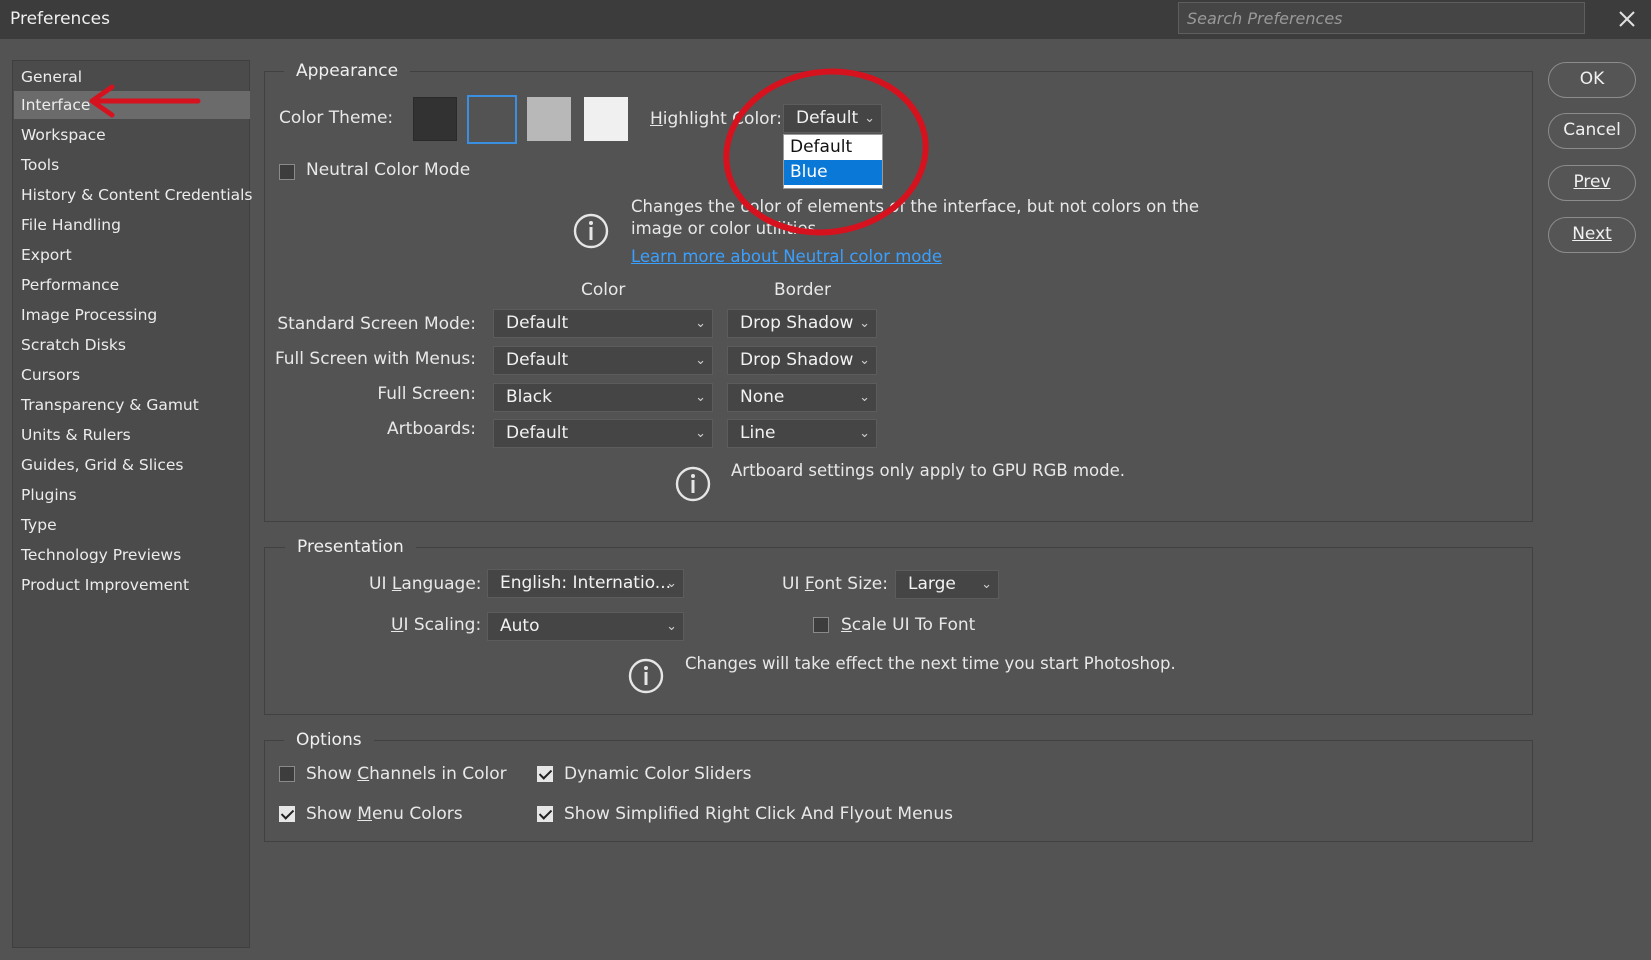 The image size is (1651, 960). What do you see at coordinates (60, 19) in the screenshot?
I see `window-title: Preferences` at bounding box center [60, 19].